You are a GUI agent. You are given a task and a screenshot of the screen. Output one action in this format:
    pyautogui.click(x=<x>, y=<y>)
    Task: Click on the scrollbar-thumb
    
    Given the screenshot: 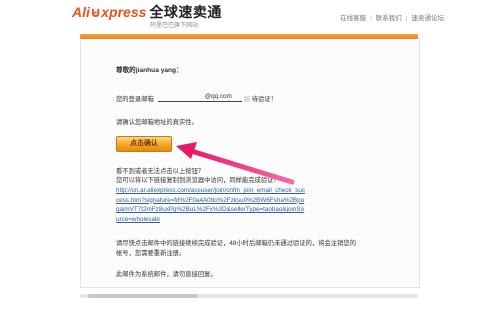 What is the action you would take?
    pyautogui.click(x=143, y=296)
    